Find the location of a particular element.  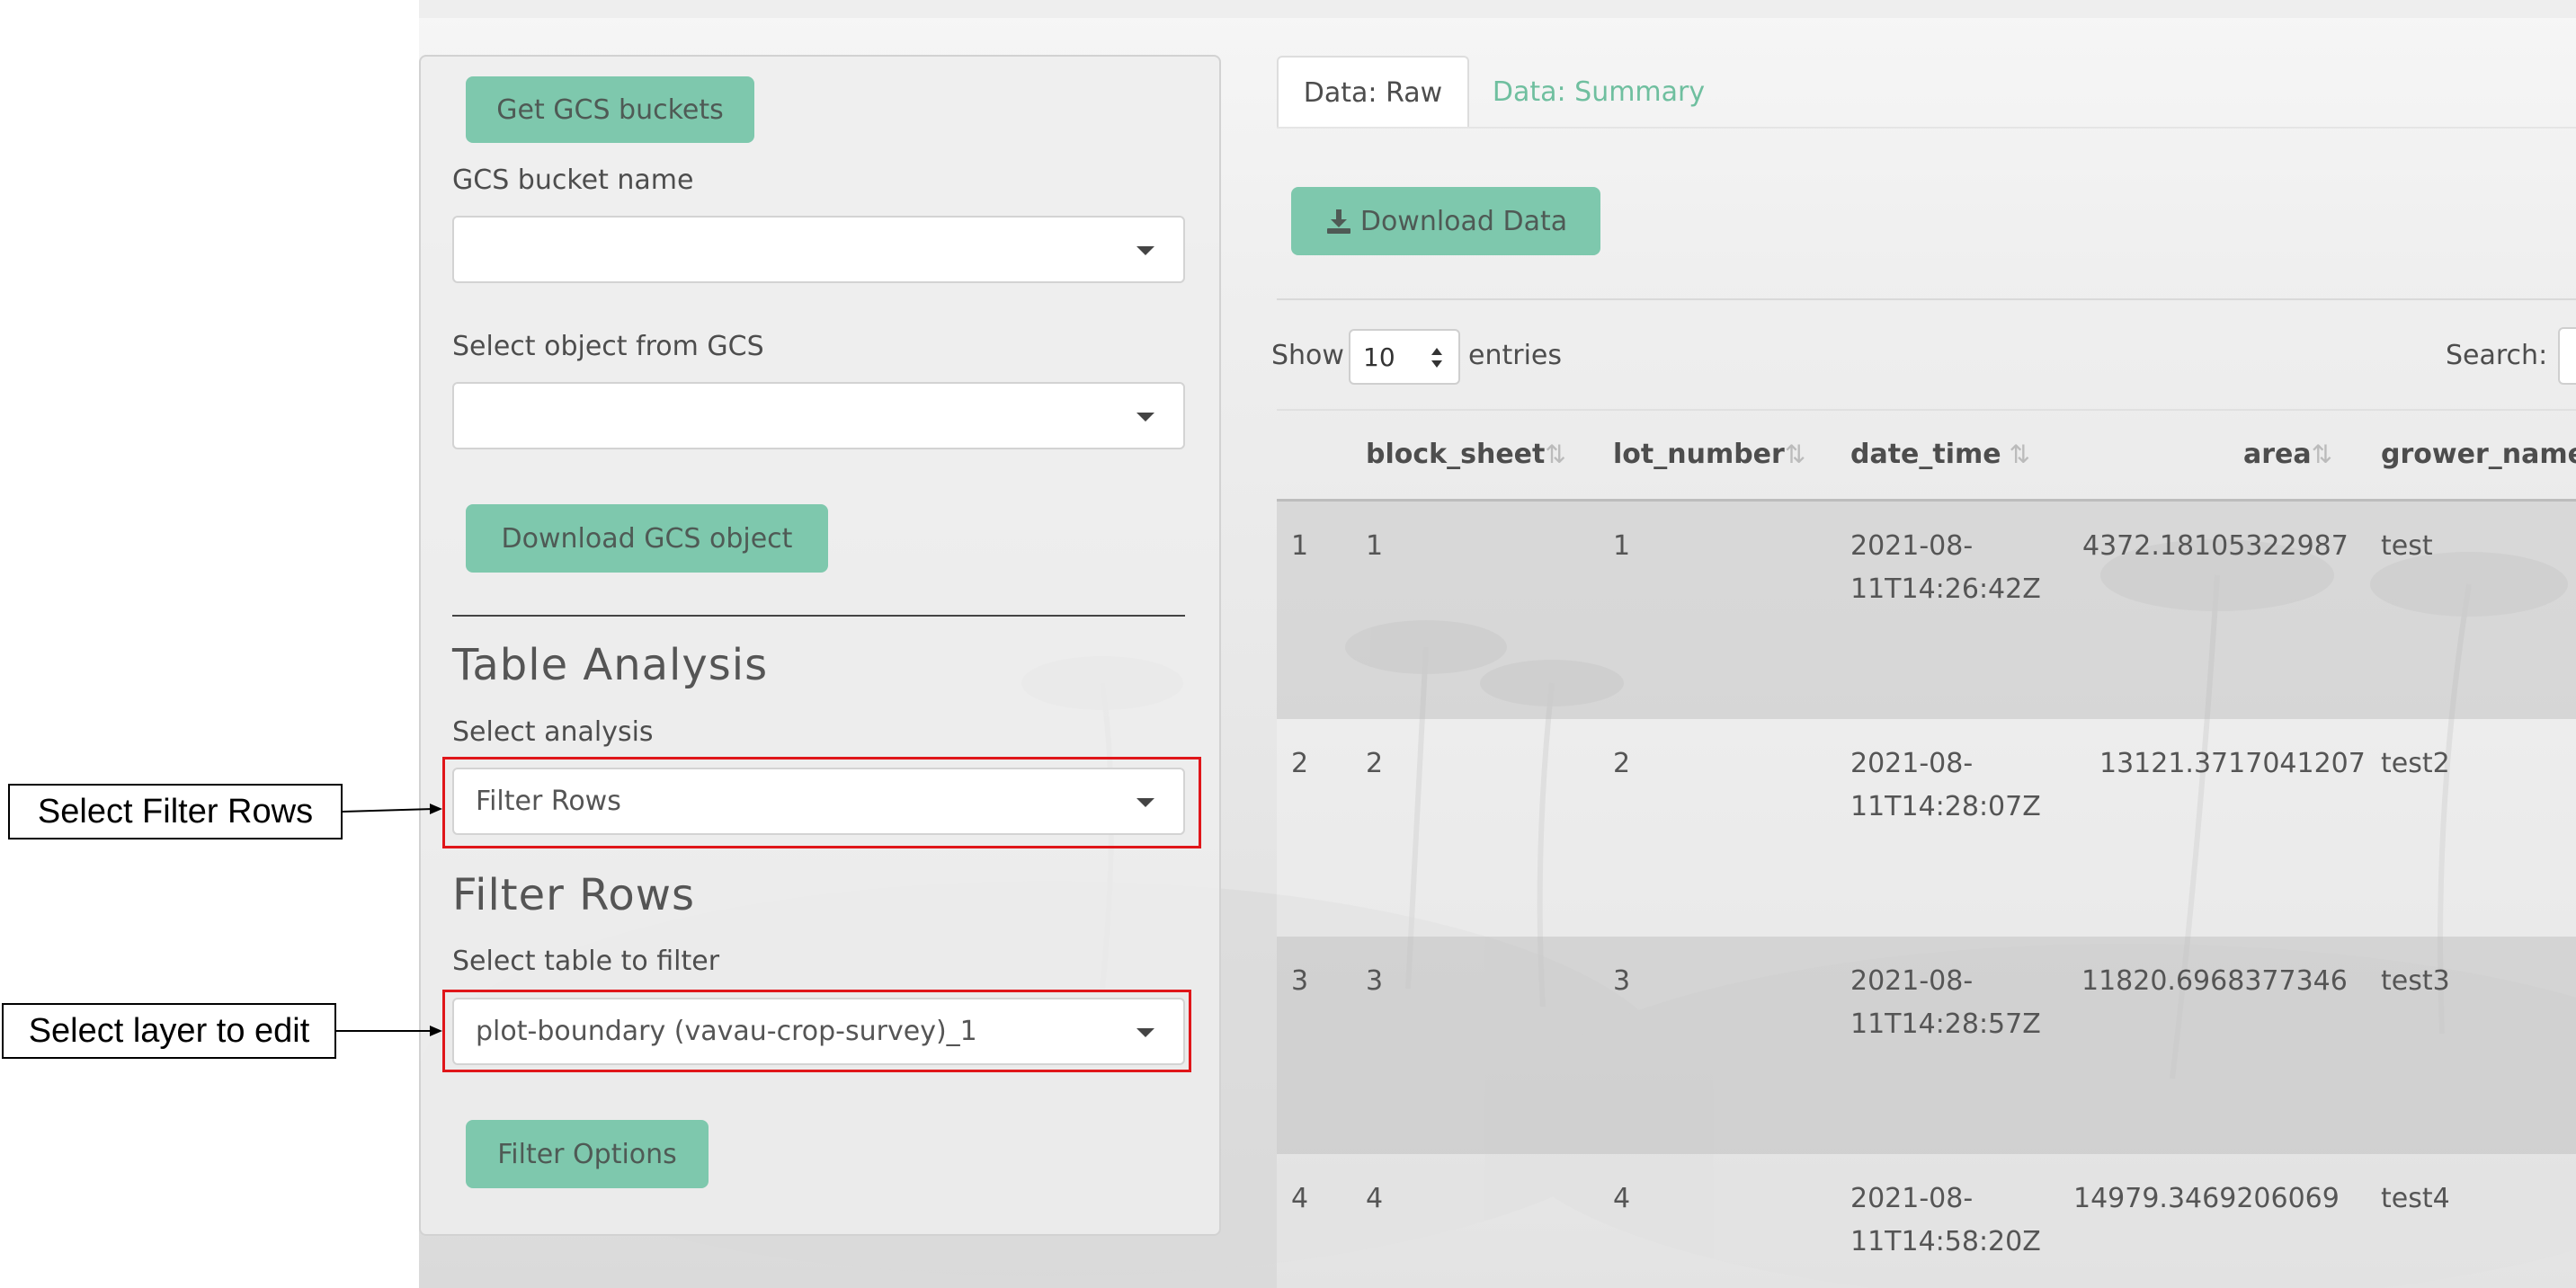

download-icon is located at coordinates (1338, 221).